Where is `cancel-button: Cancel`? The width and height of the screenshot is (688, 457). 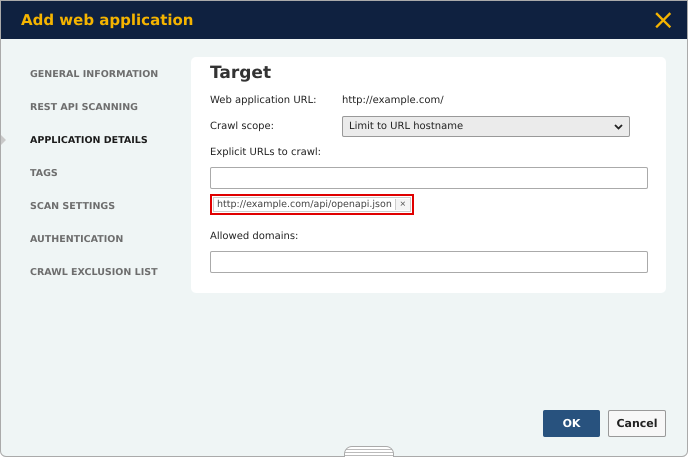 cancel-button: Cancel is located at coordinates (637, 423).